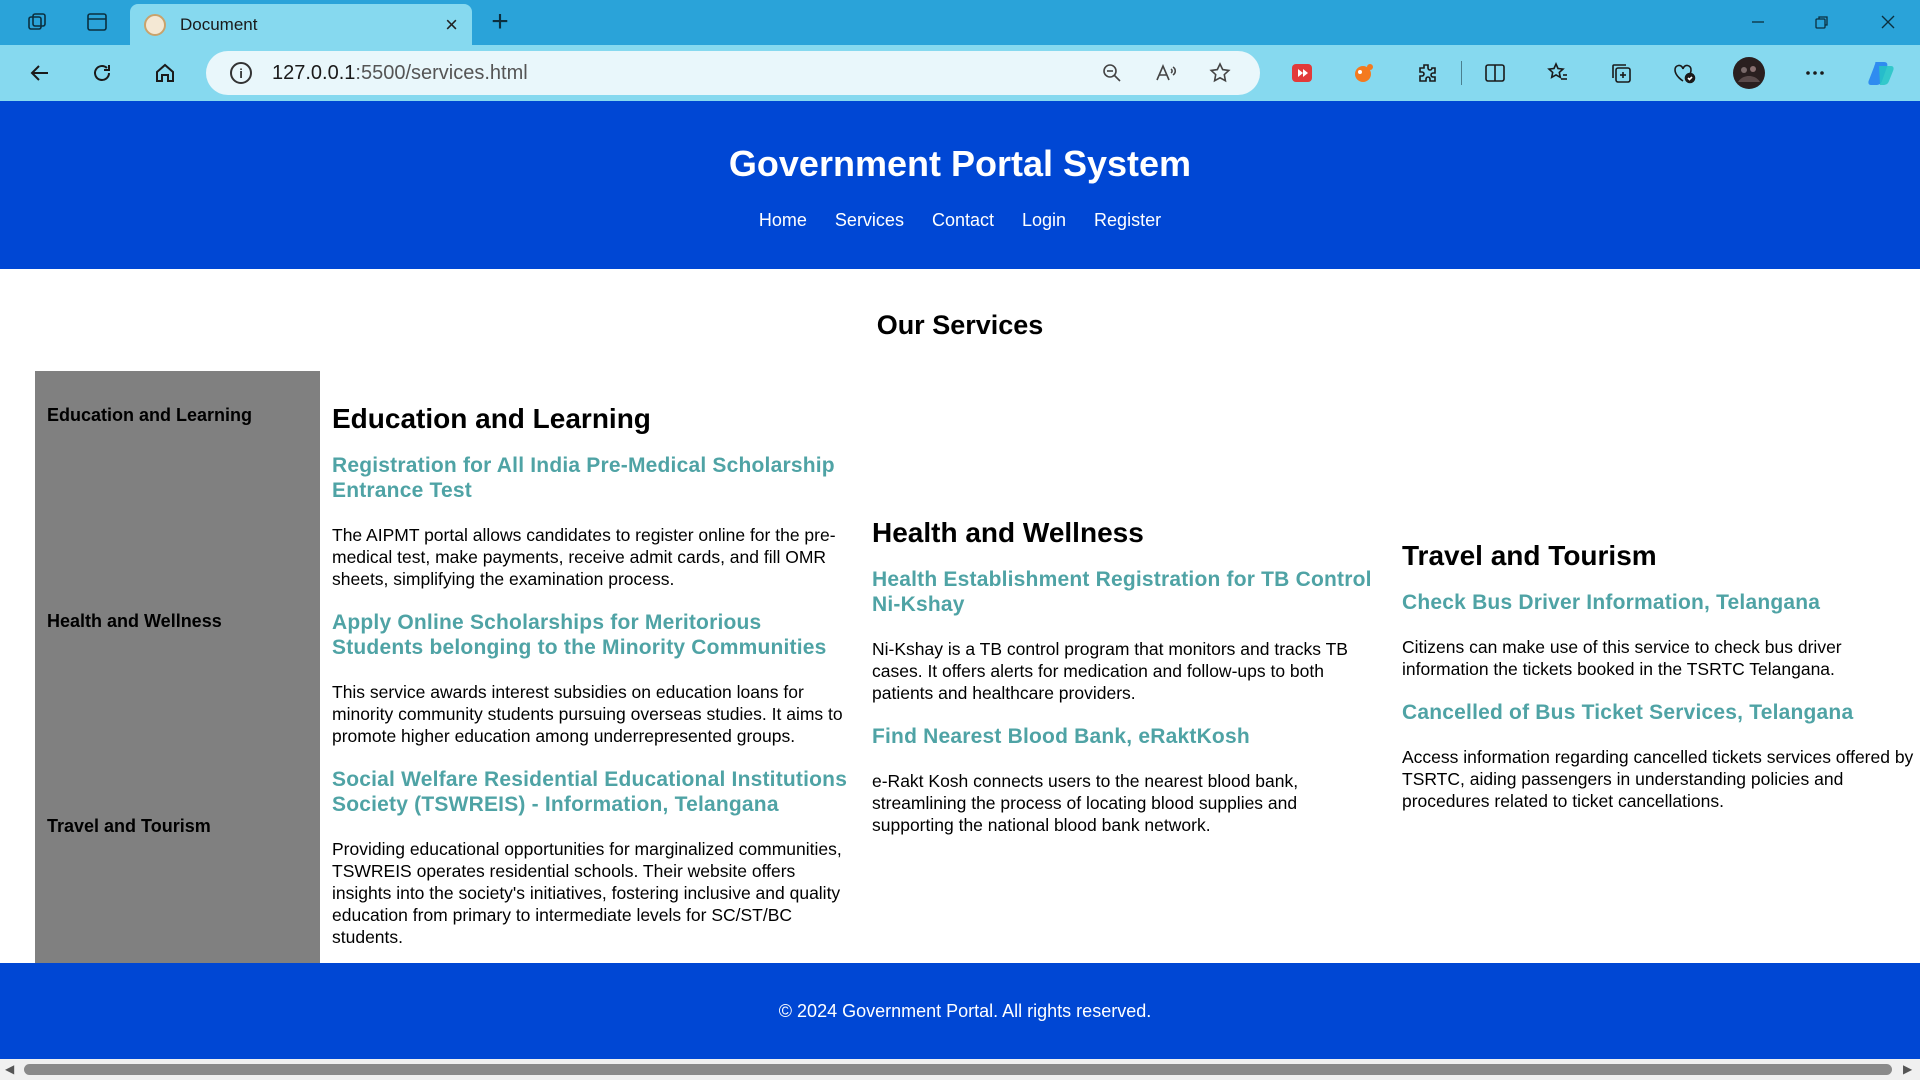  I want to click on browser-tab-bar: Document × +, so click(960, 22).